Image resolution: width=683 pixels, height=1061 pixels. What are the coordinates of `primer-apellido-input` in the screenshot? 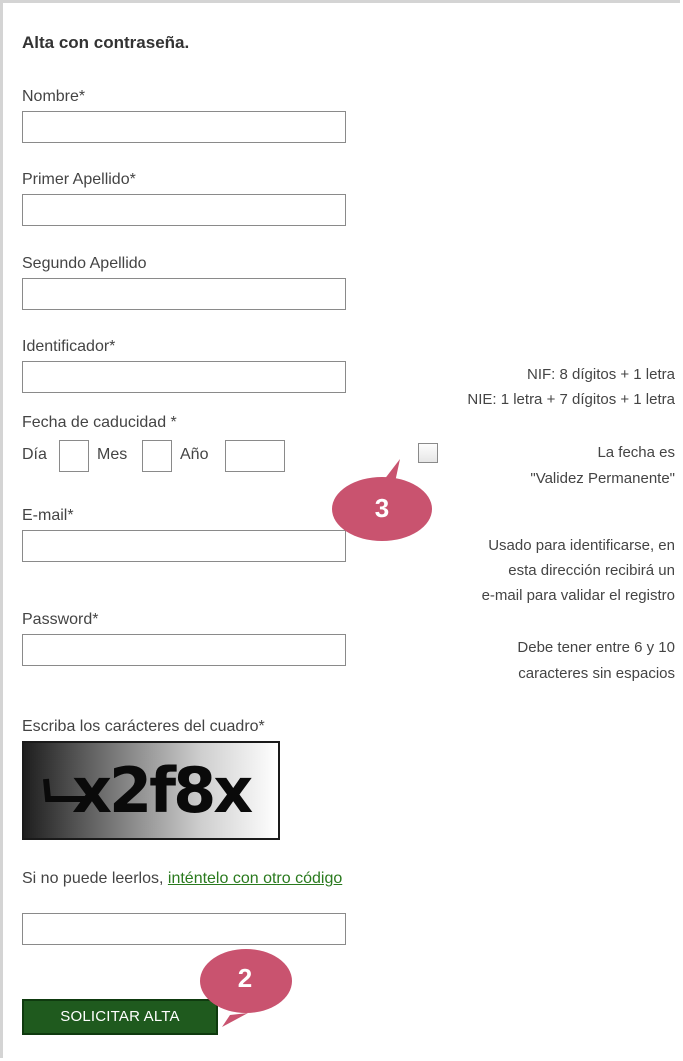 It's located at (184, 210).